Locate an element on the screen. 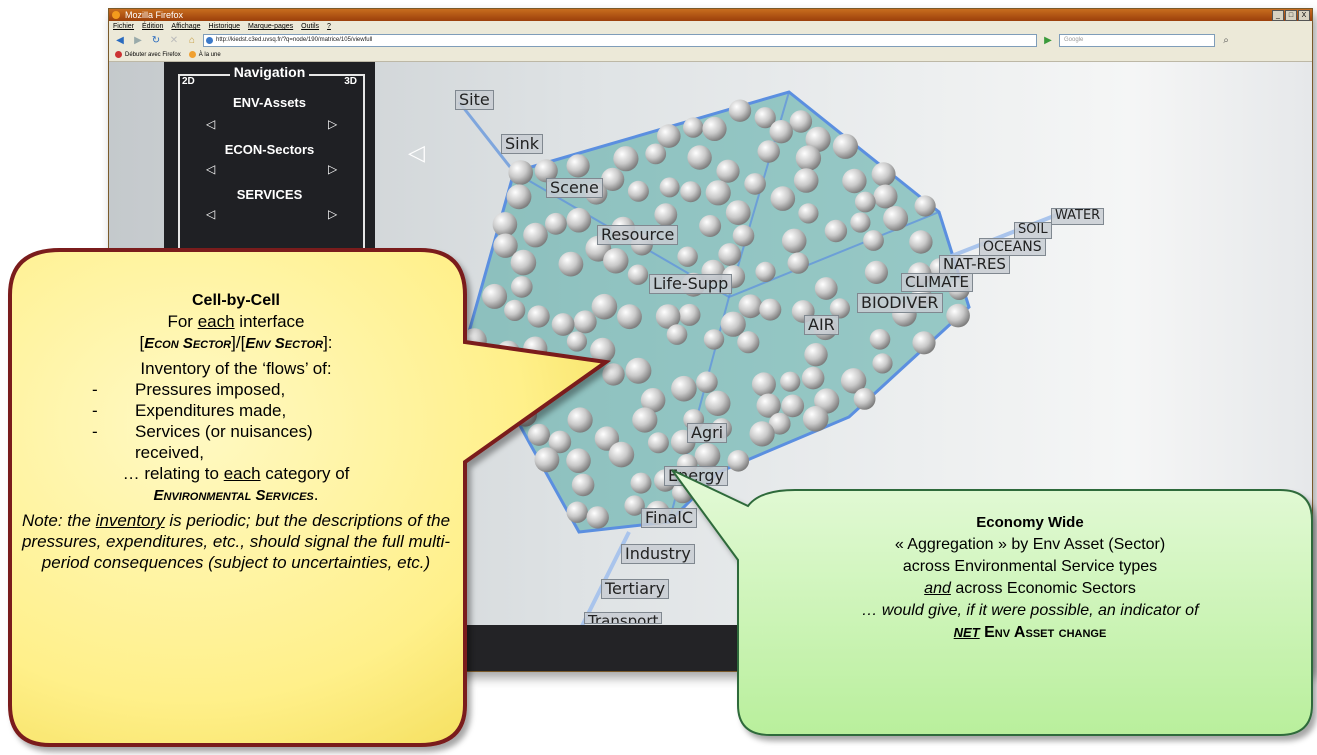  interface-line: For each interface is located at coordinates (236, 321).